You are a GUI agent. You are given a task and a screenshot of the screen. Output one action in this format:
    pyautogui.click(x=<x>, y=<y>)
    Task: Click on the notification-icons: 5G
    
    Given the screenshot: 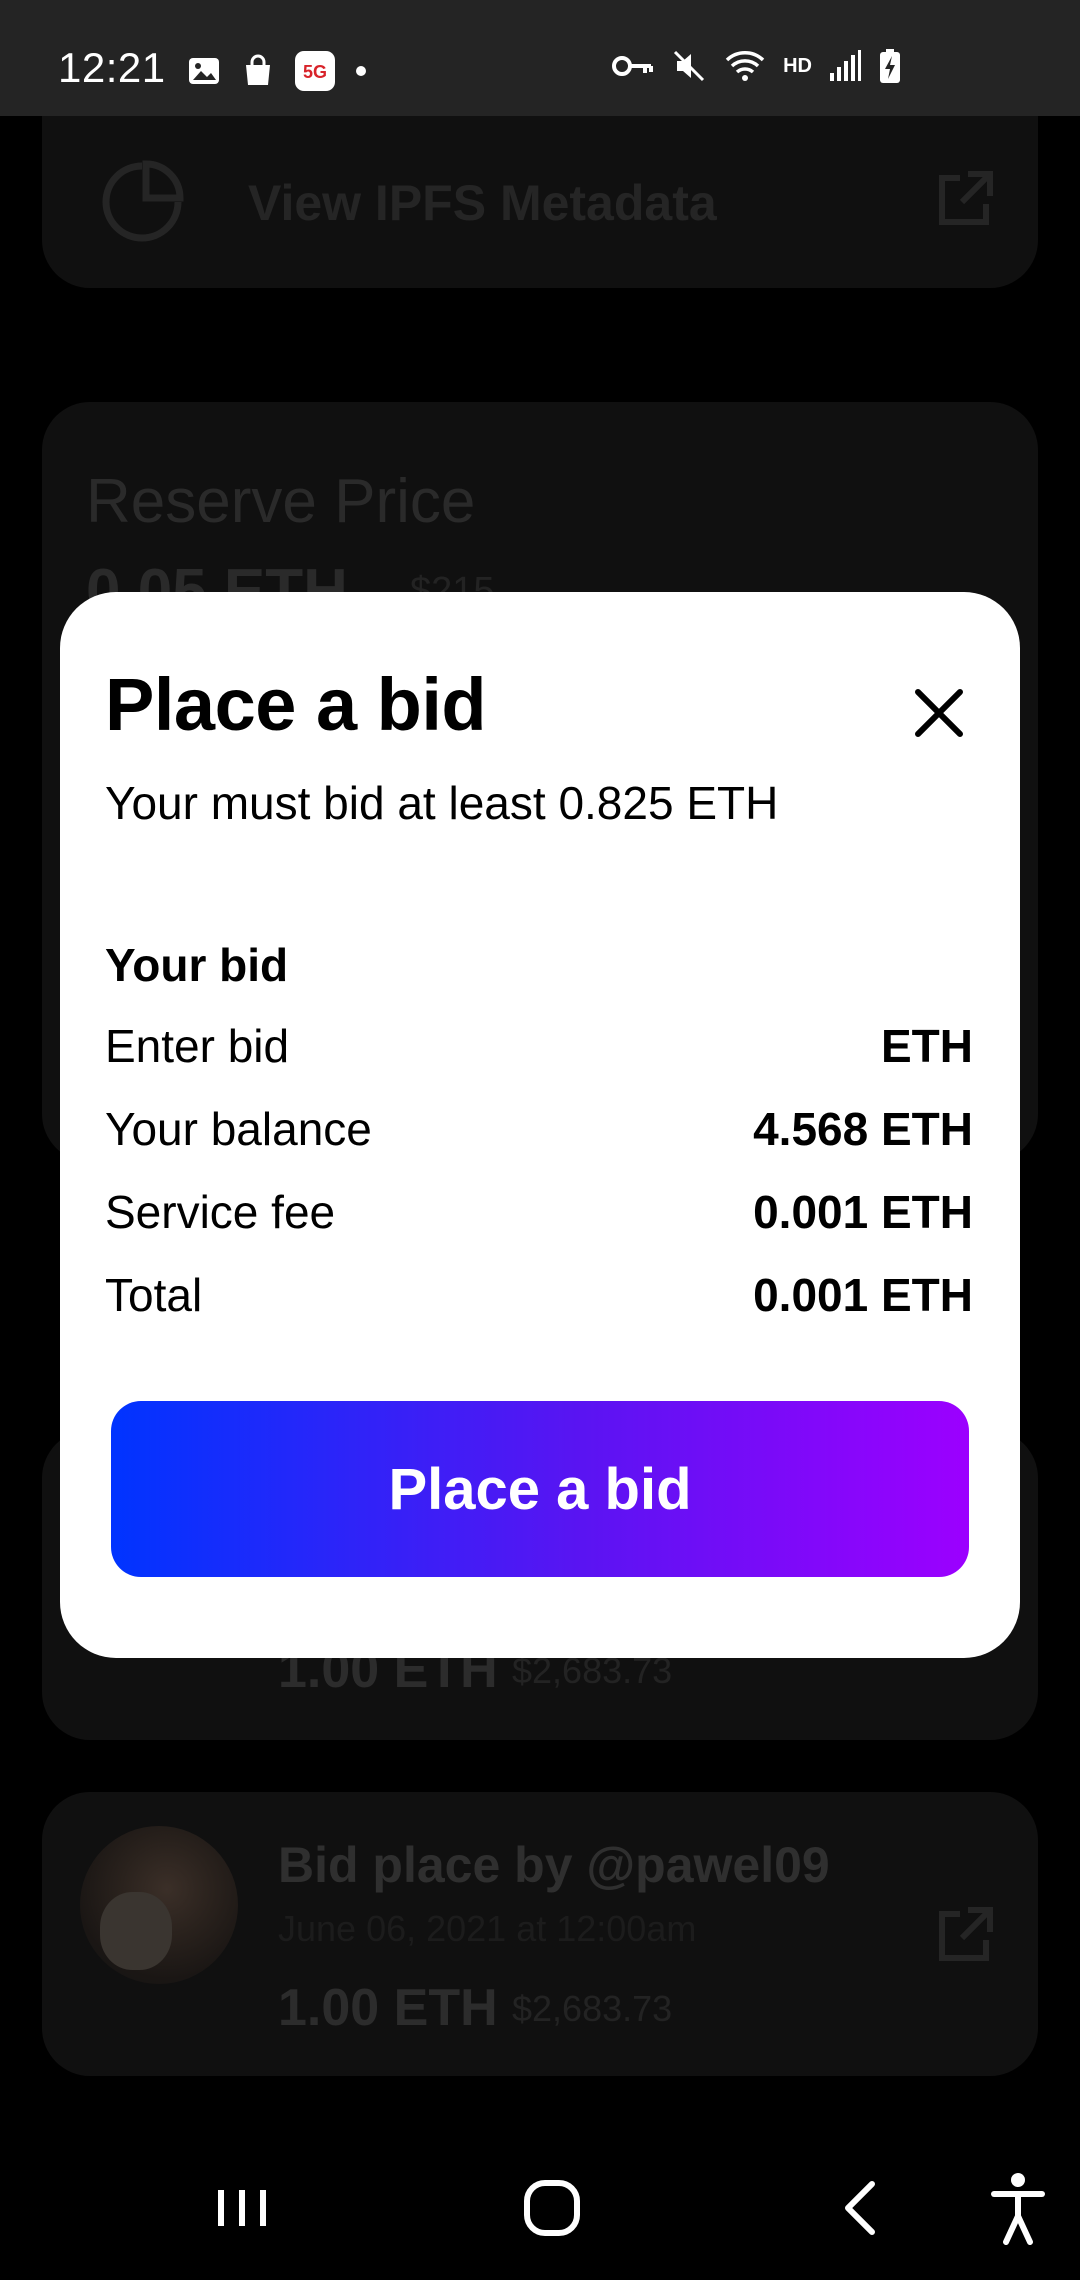 What is the action you would take?
    pyautogui.click(x=277, y=71)
    